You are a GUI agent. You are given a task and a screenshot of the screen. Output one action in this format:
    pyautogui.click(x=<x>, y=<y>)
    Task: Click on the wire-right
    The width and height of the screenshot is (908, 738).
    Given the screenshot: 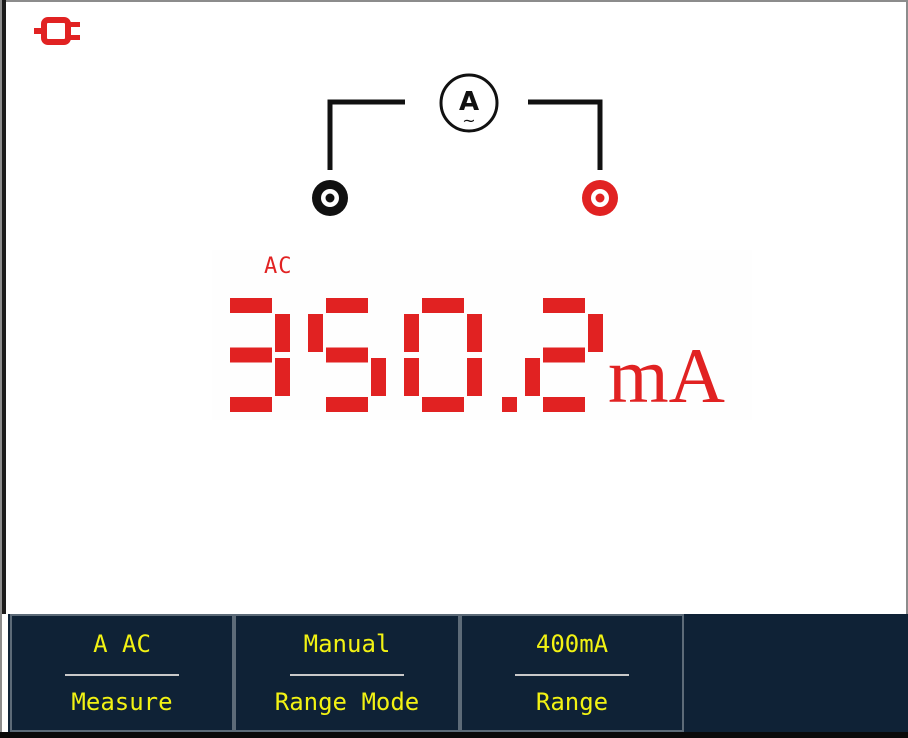 What is the action you would take?
    pyautogui.click(x=565, y=134)
    